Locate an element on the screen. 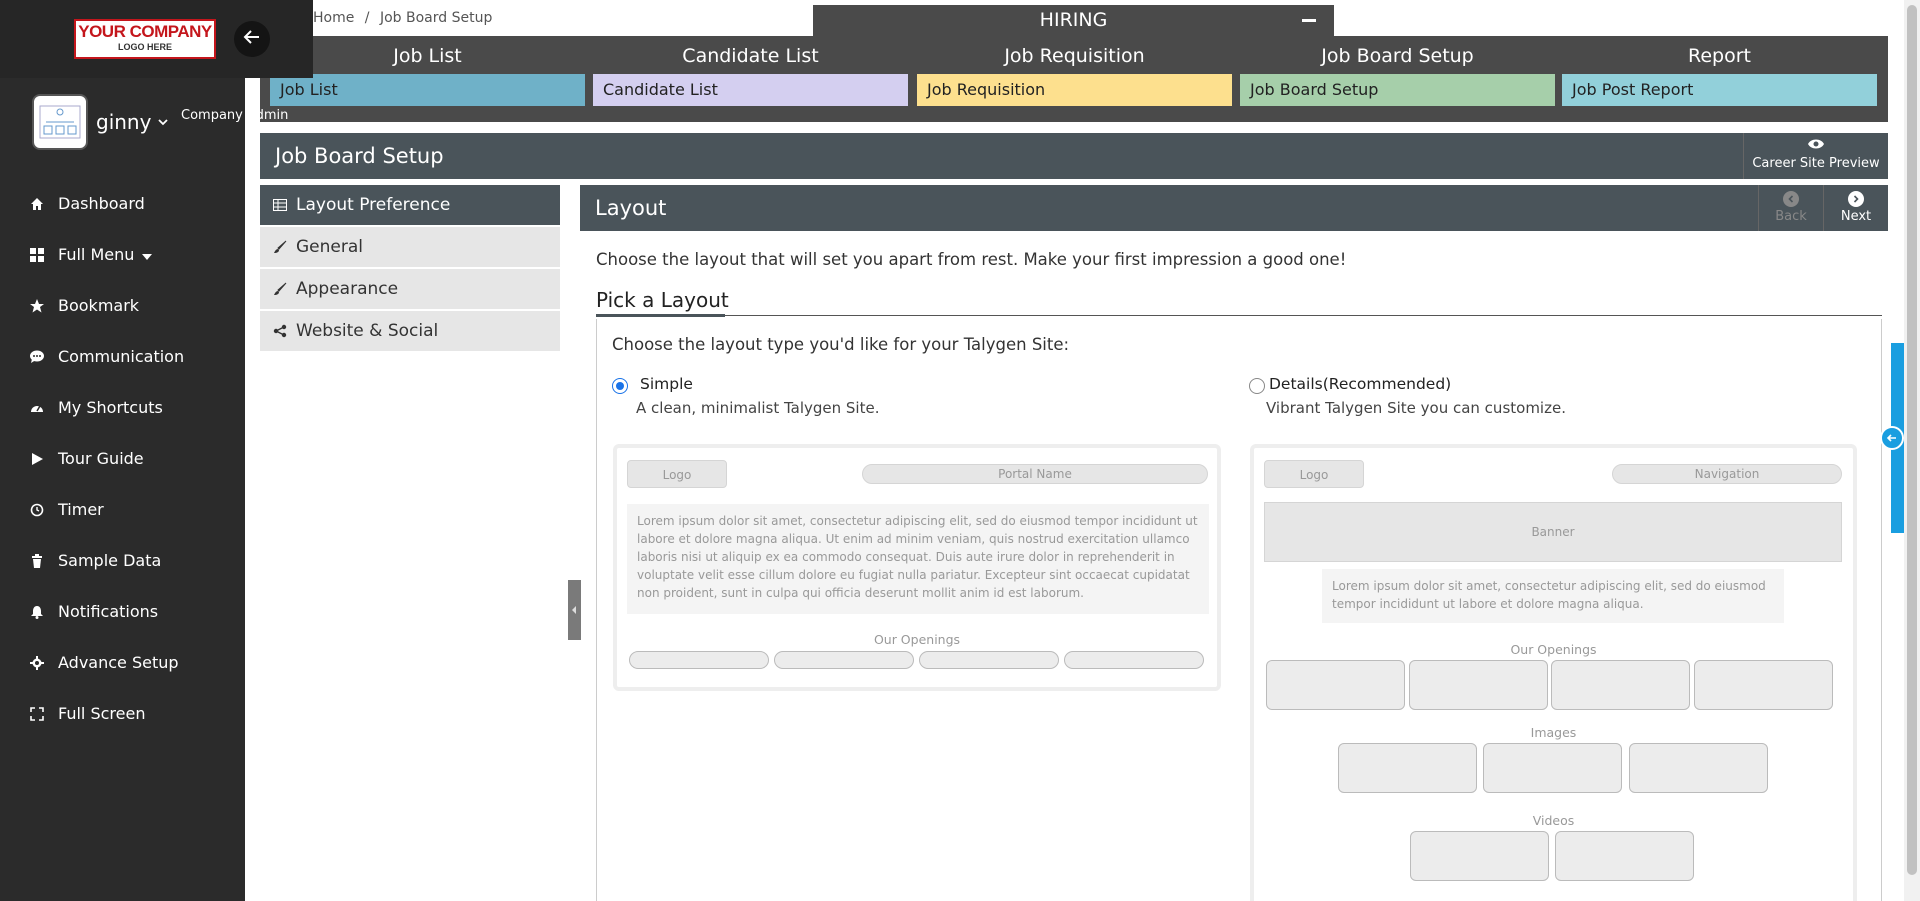  caret-down-icon is located at coordinates (147, 254).